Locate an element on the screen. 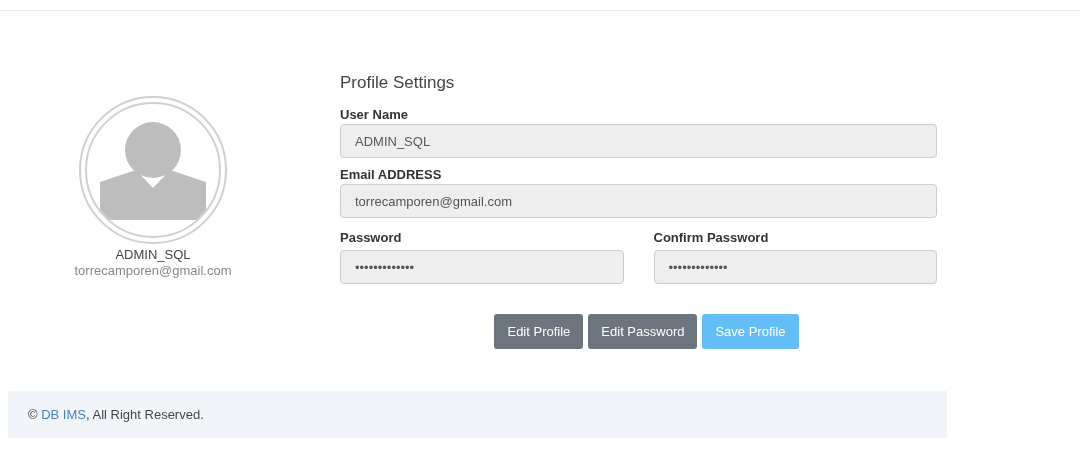 Image resolution: width=1080 pixels, height=457 pixels. form-button: Edit Profile is located at coordinates (539, 331).